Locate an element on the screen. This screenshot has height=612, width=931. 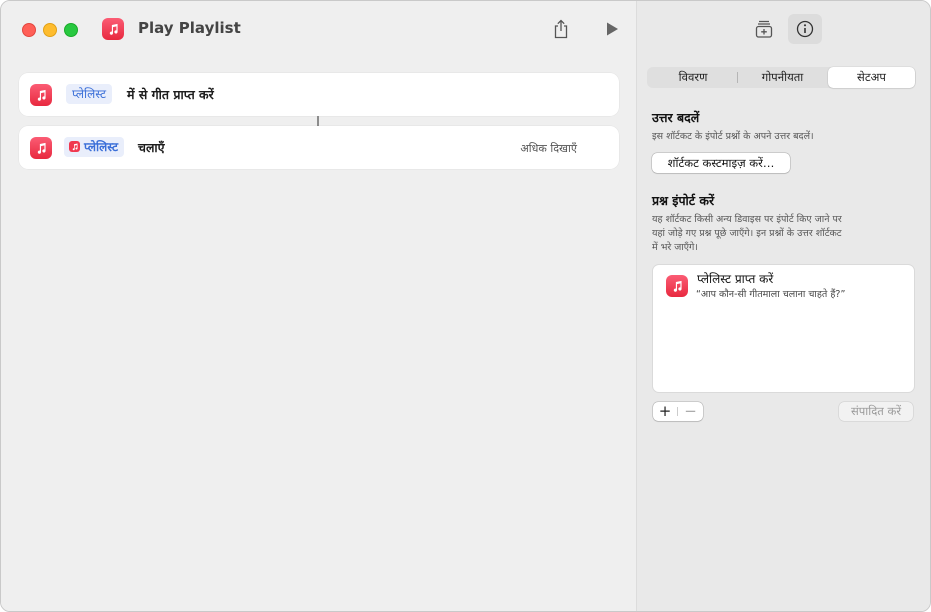
add-remove-control: + − is located at coordinates (678, 411).